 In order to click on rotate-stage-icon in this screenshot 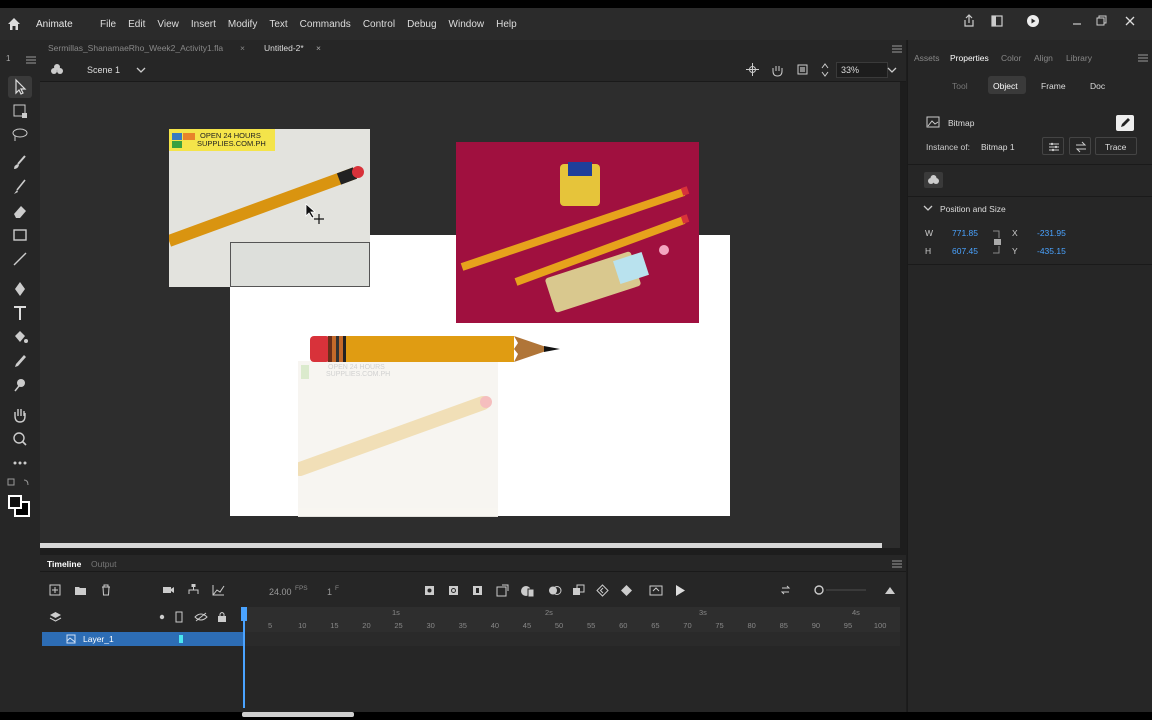, I will do `click(777, 70)`.